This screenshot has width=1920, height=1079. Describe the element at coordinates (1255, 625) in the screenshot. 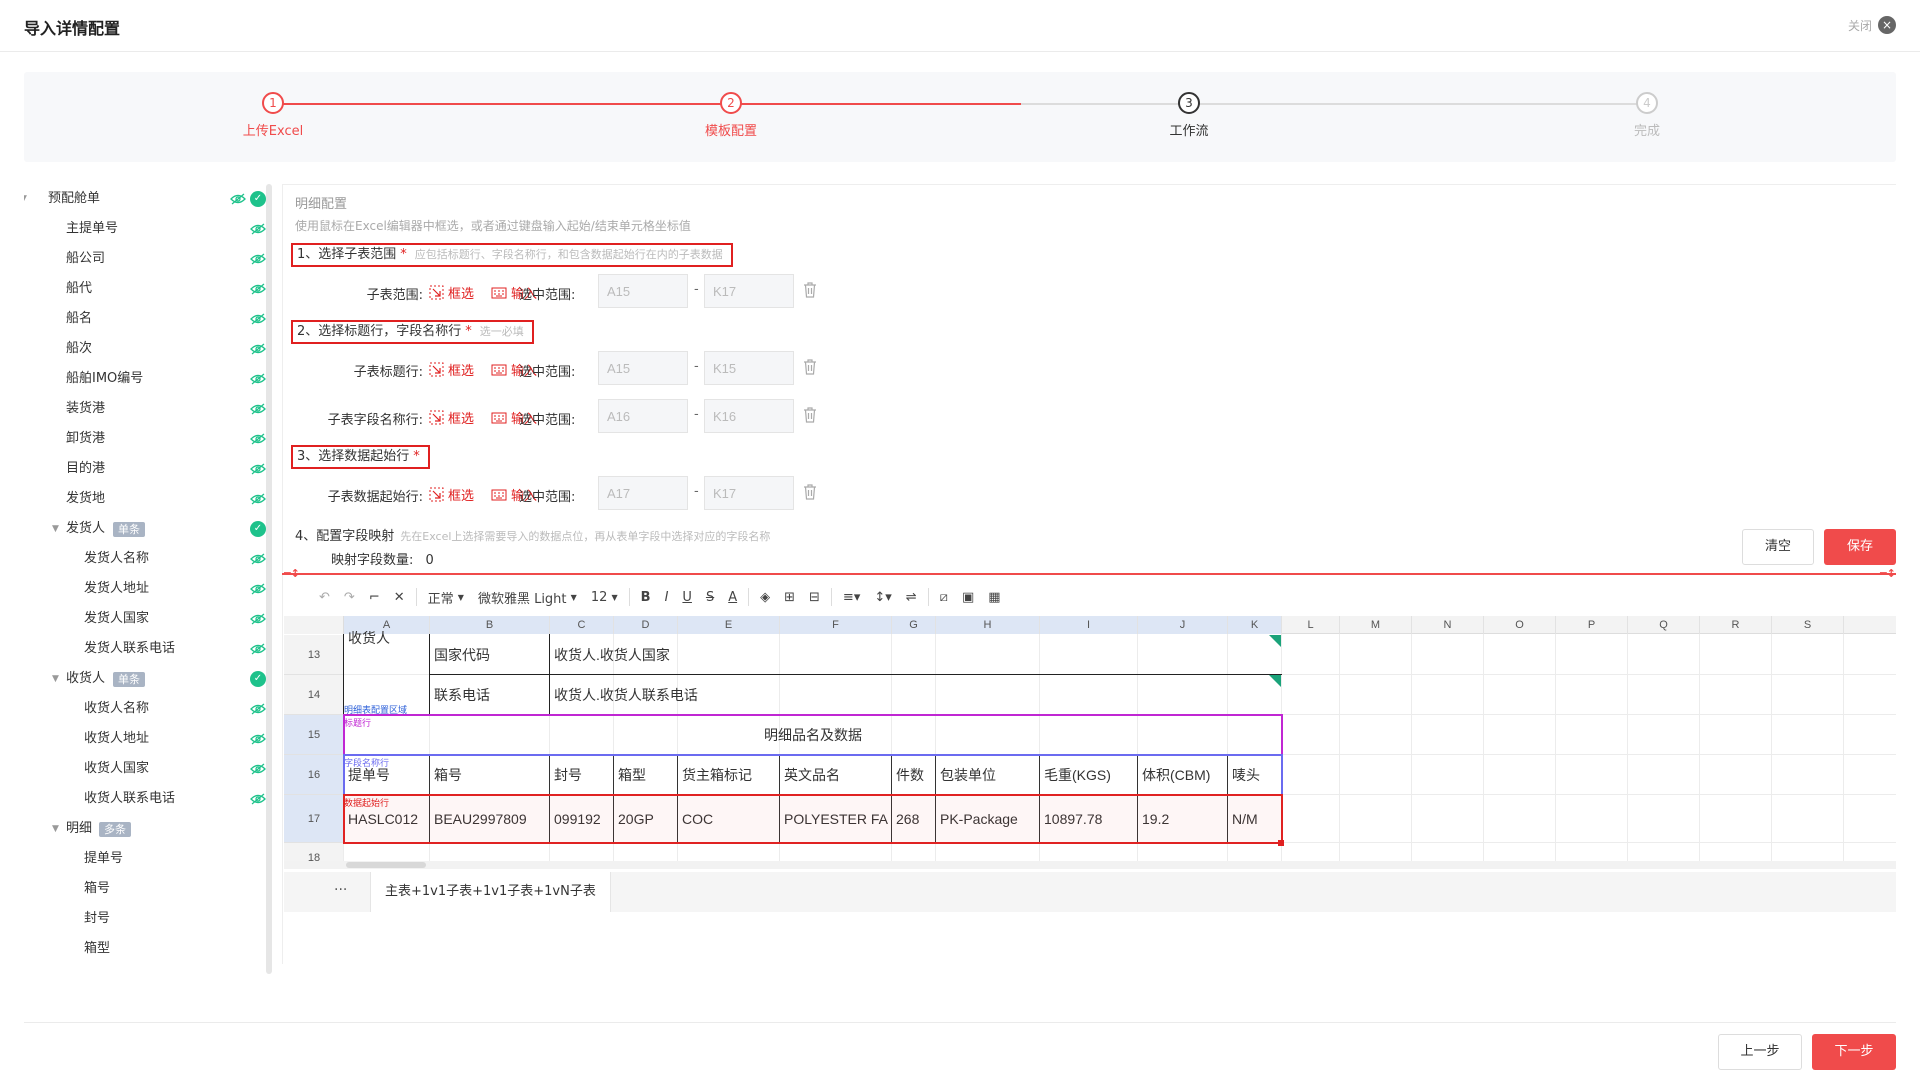

I see `column-header: K` at that location.